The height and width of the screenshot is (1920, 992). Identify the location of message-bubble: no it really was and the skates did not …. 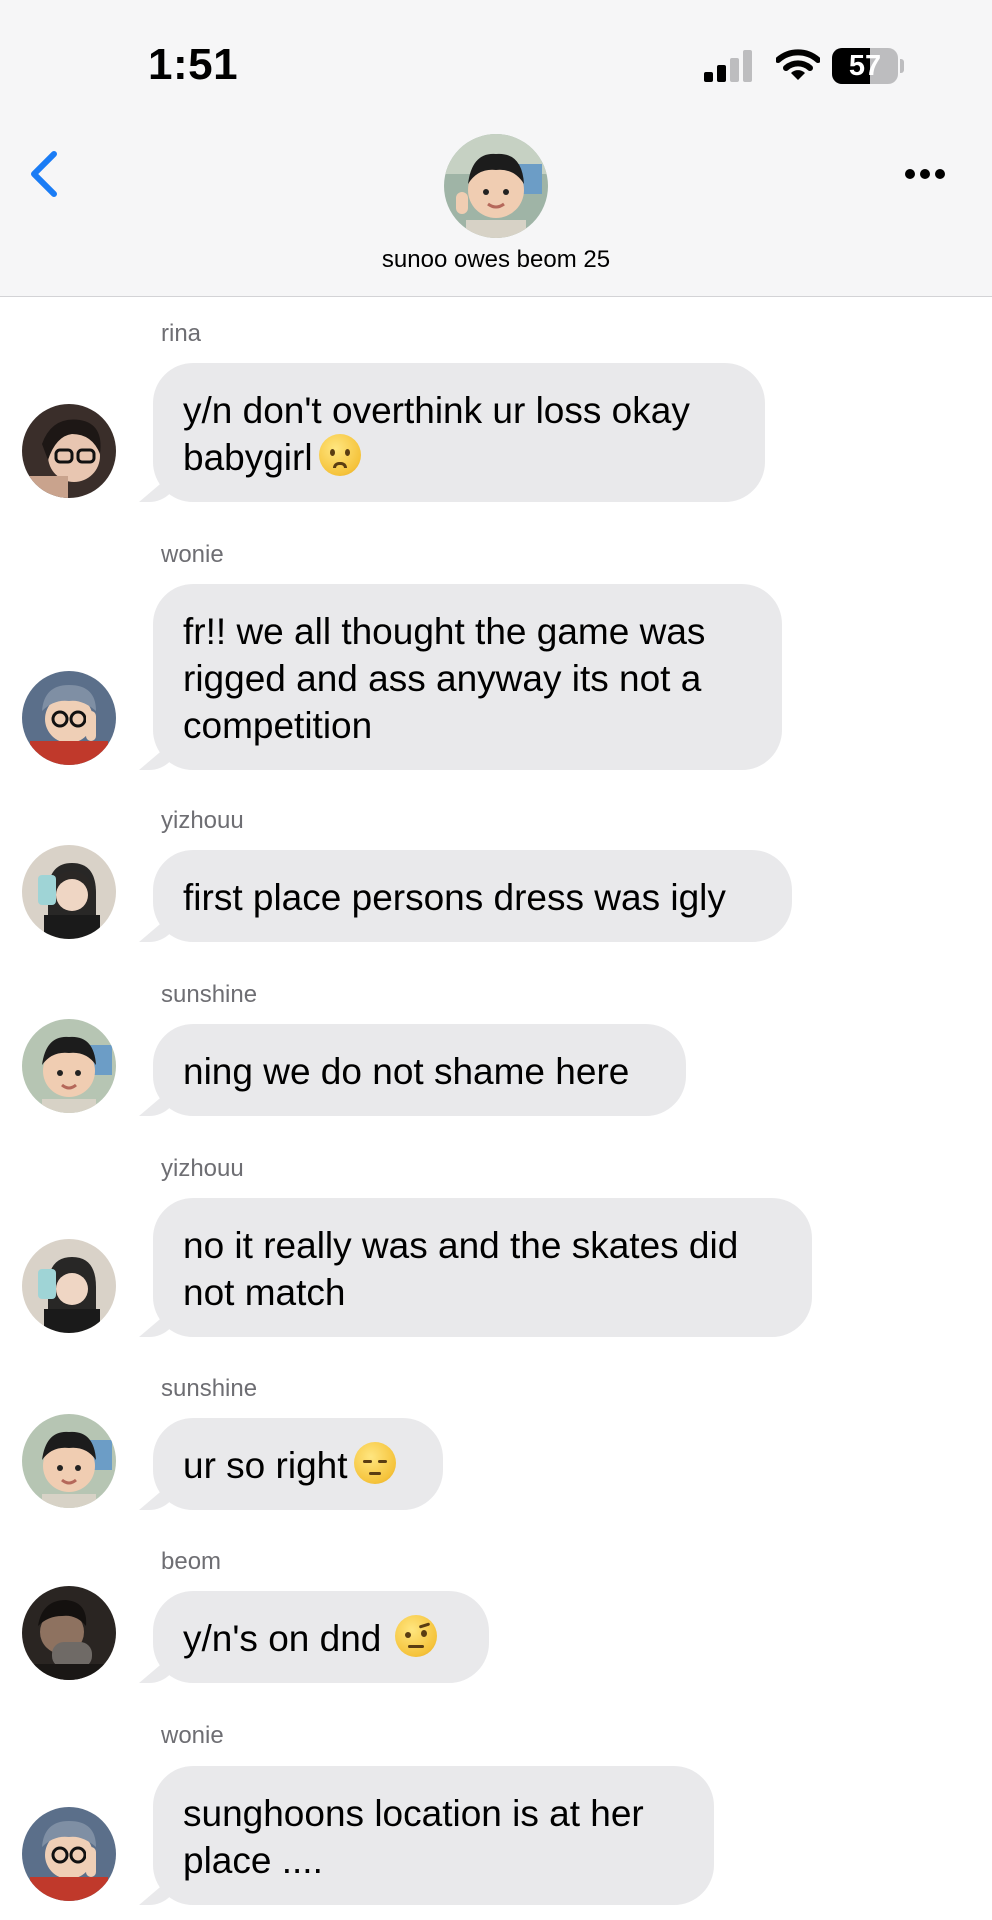
(475, 1267).